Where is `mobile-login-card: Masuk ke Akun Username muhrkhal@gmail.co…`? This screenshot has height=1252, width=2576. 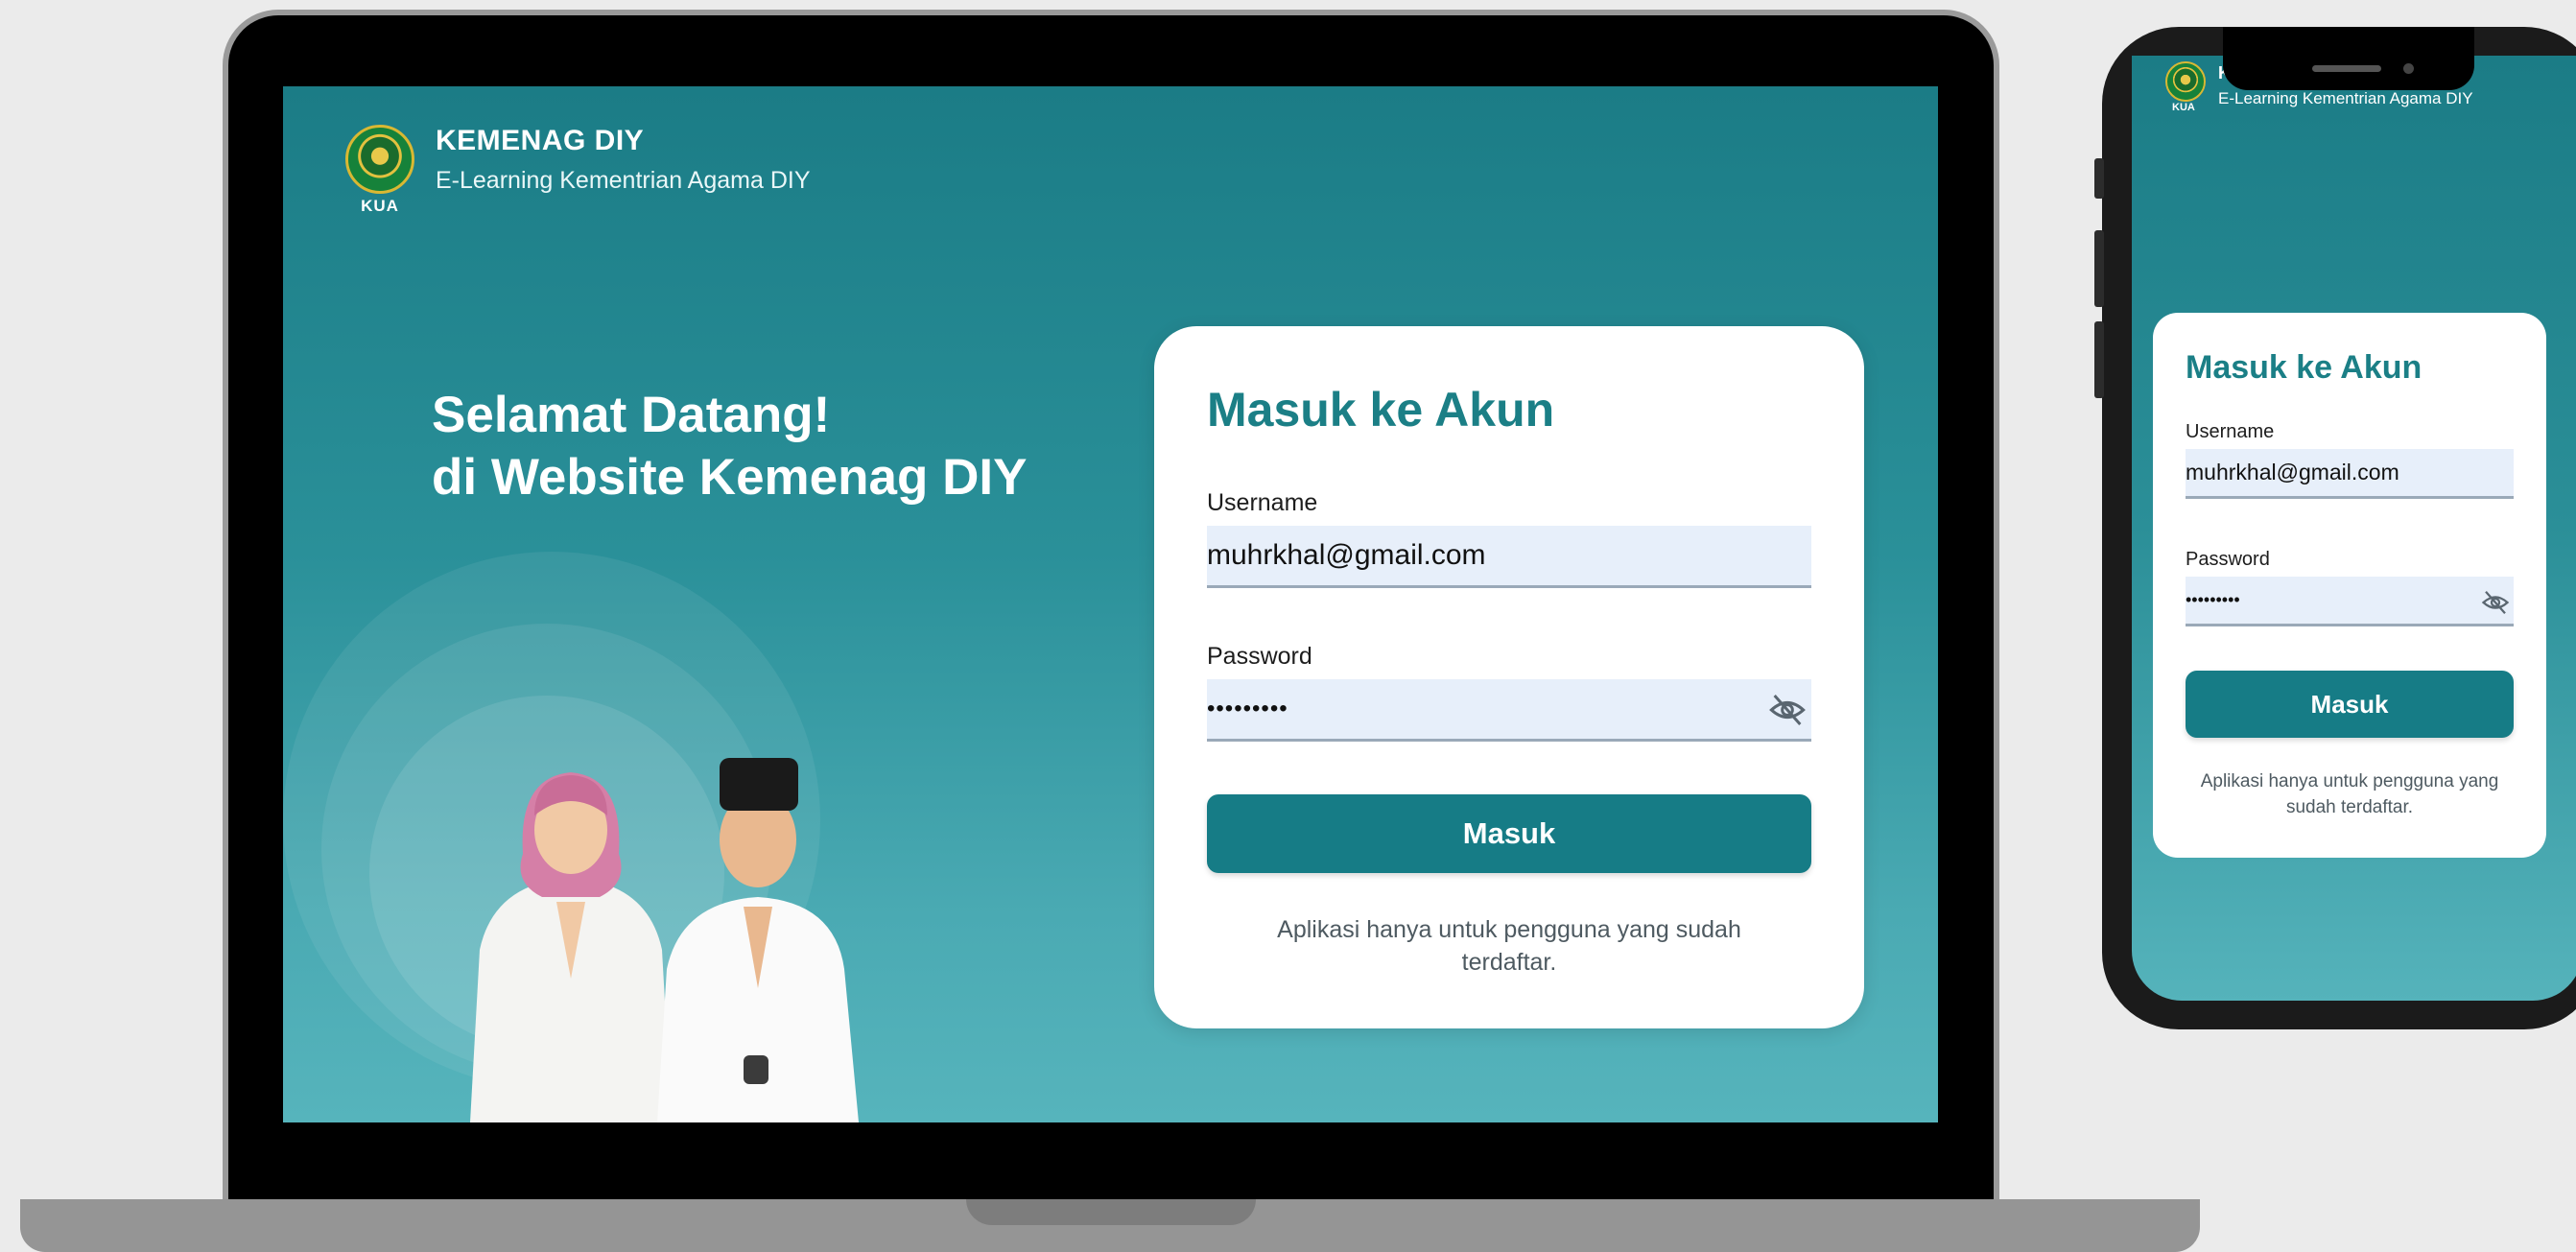
mobile-login-card: Masuk ke Akun Username muhrkhal@gmail.co… is located at coordinates (2349, 586).